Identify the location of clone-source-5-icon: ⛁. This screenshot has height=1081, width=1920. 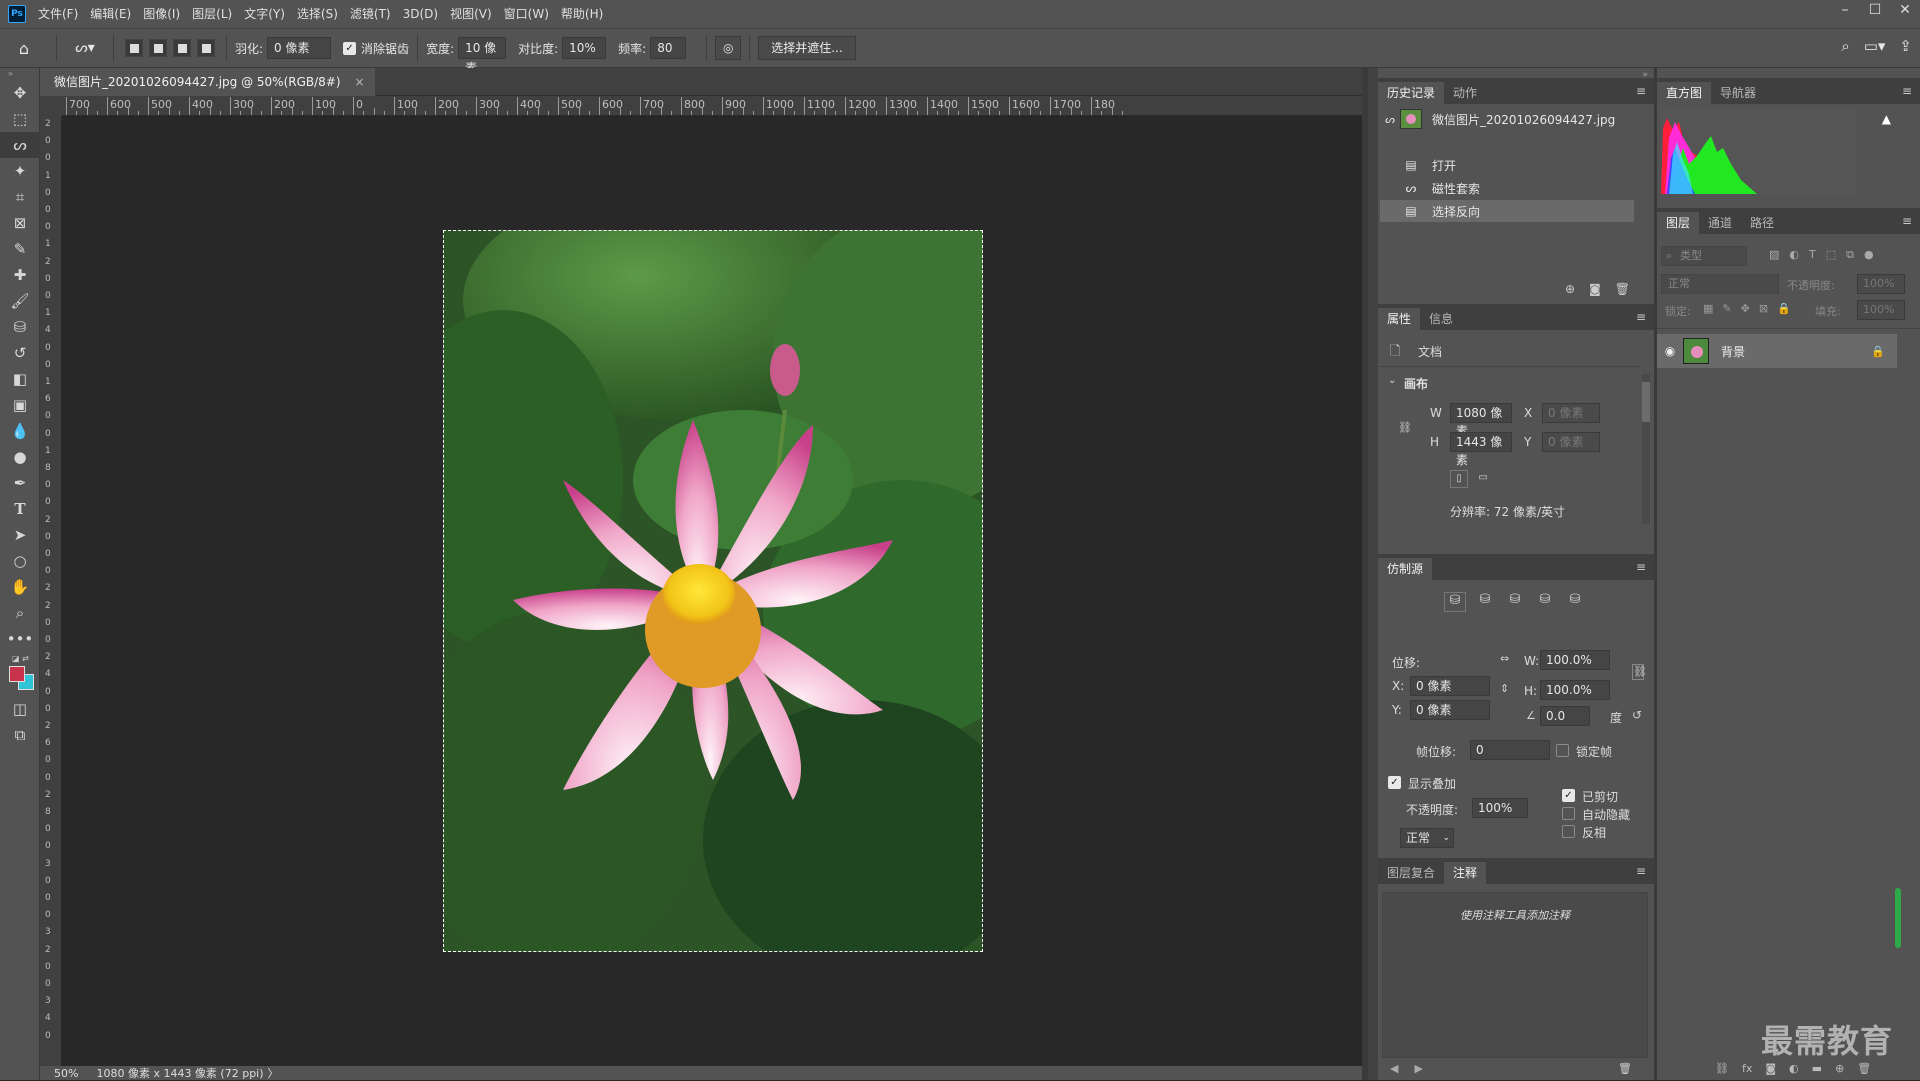
(1575, 602).